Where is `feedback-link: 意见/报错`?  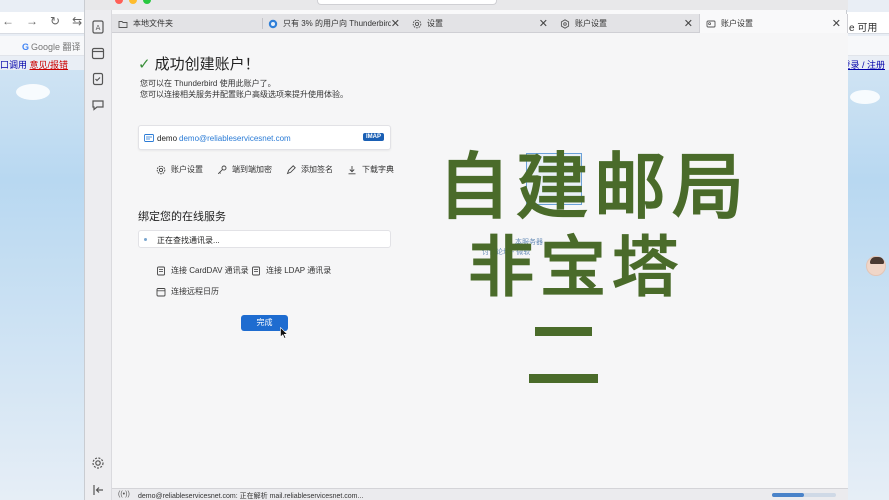 feedback-link: 意见/报错 is located at coordinates (49, 65).